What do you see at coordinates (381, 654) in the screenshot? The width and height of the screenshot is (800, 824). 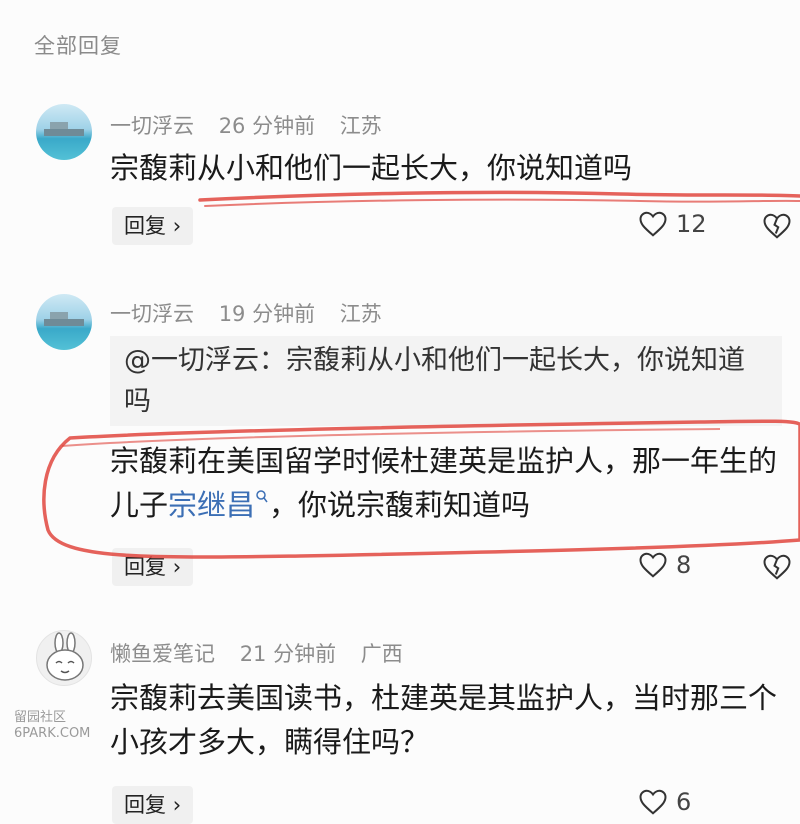 I see `location: 广西` at bounding box center [381, 654].